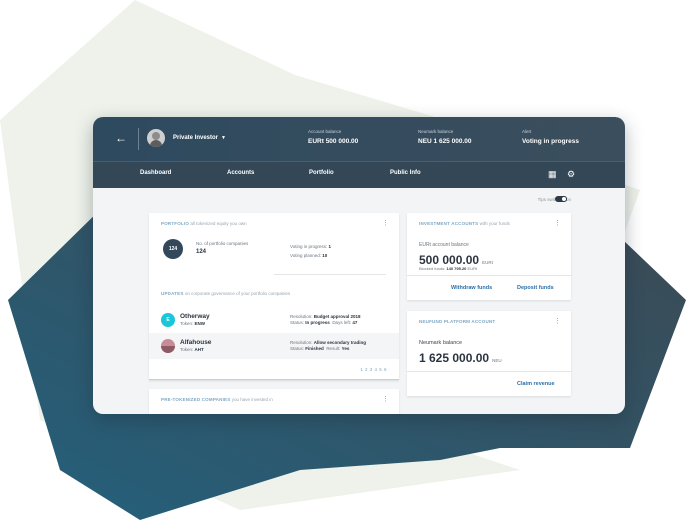  I want to click on voting-planned: Voting planned: 10, so click(308, 255).